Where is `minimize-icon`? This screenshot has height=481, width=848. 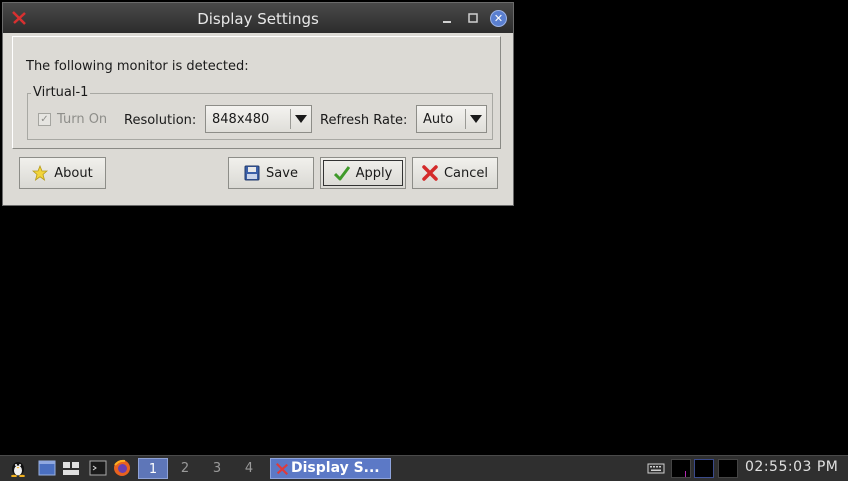
minimize-icon is located at coordinates (447, 18).